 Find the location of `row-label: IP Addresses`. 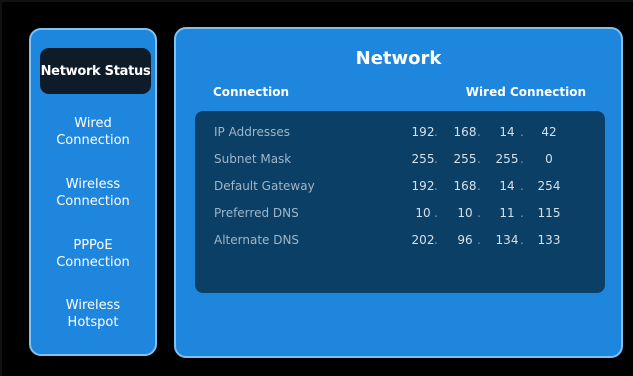

row-label: IP Addresses is located at coordinates (252, 132).